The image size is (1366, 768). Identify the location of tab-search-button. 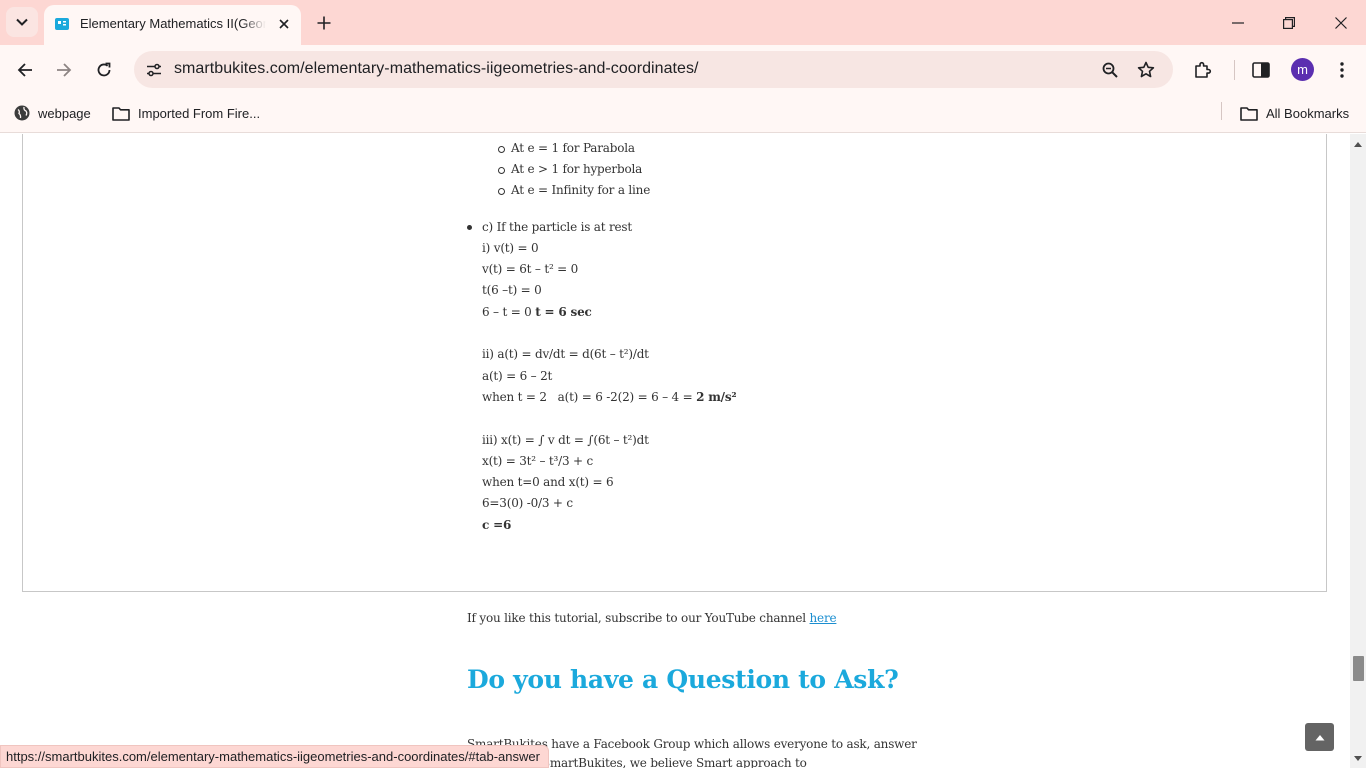
(22, 22).